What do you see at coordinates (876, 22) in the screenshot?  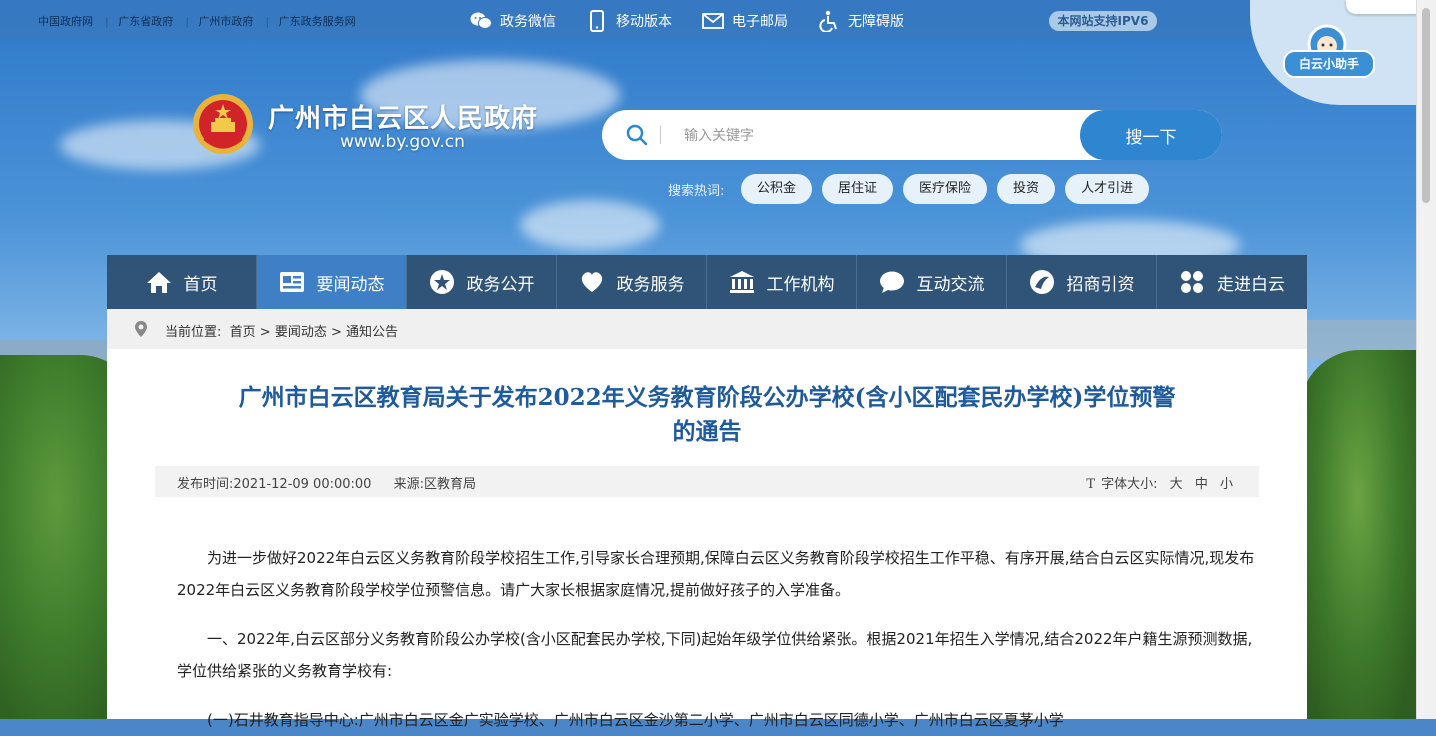 I see `accessibility-label: 无障碍版` at bounding box center [876, 22].